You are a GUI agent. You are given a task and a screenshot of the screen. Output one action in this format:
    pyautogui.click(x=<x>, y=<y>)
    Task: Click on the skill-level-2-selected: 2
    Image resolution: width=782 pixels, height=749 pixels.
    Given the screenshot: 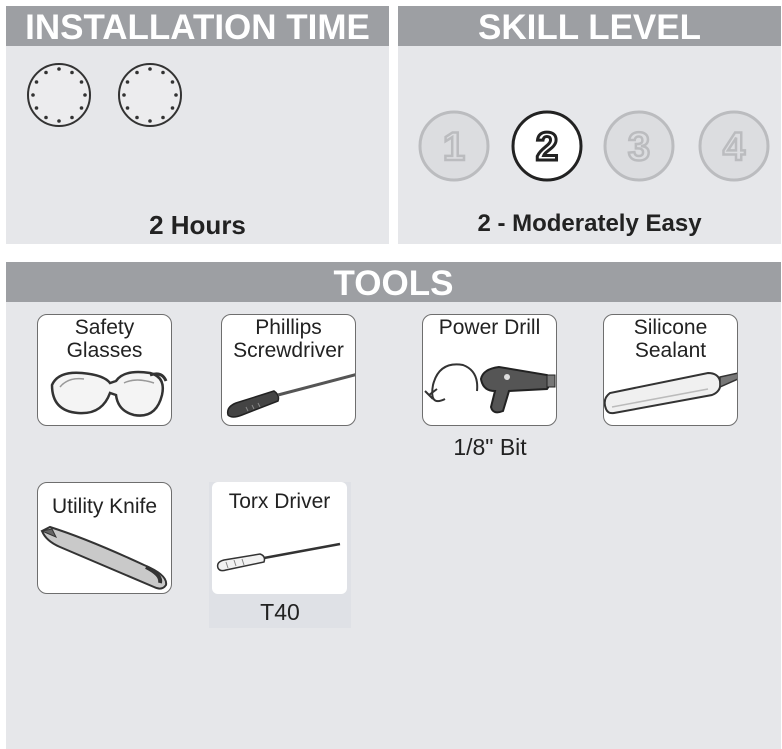 What is the action you would take?
    pyautogui.click(x=547, y=146)
    